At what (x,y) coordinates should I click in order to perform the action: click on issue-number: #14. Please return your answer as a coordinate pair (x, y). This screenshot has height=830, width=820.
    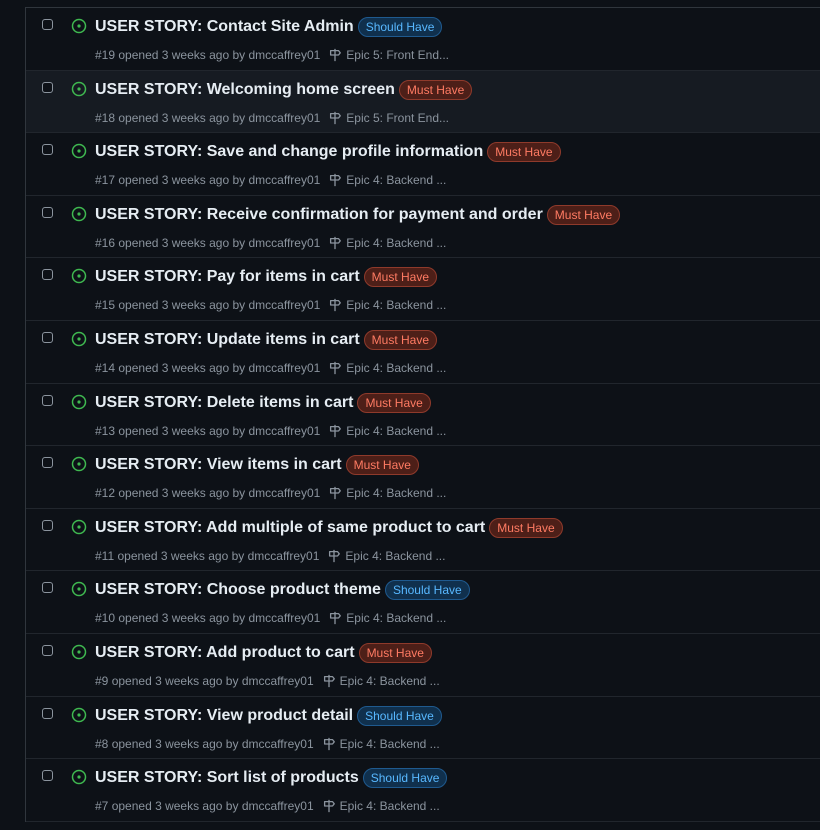
    Looking at the image, I should click on (105, 367).